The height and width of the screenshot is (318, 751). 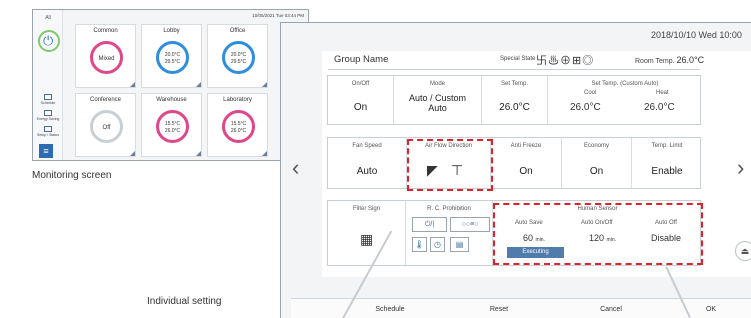 I want to click on sidebar-item-energy: Energy Saving, so click(x=48, y=115).